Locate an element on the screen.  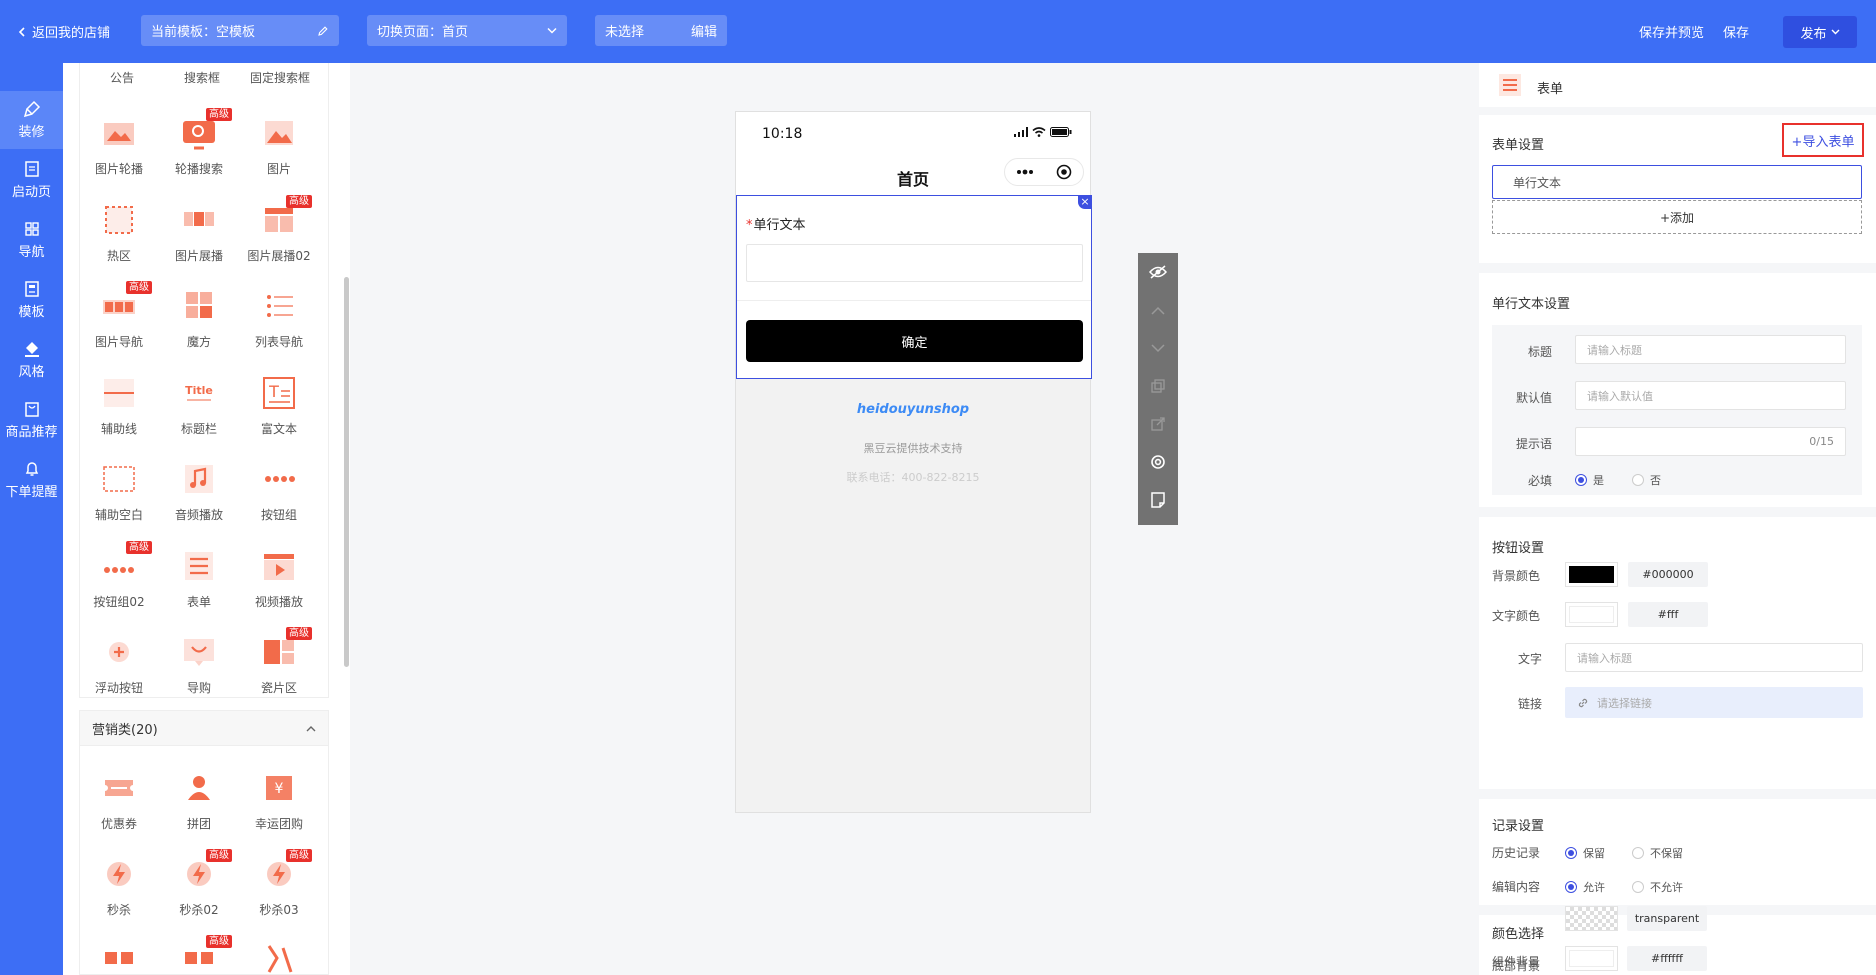
component-richtext: T 富文本 is located at coordinates (279, 401).